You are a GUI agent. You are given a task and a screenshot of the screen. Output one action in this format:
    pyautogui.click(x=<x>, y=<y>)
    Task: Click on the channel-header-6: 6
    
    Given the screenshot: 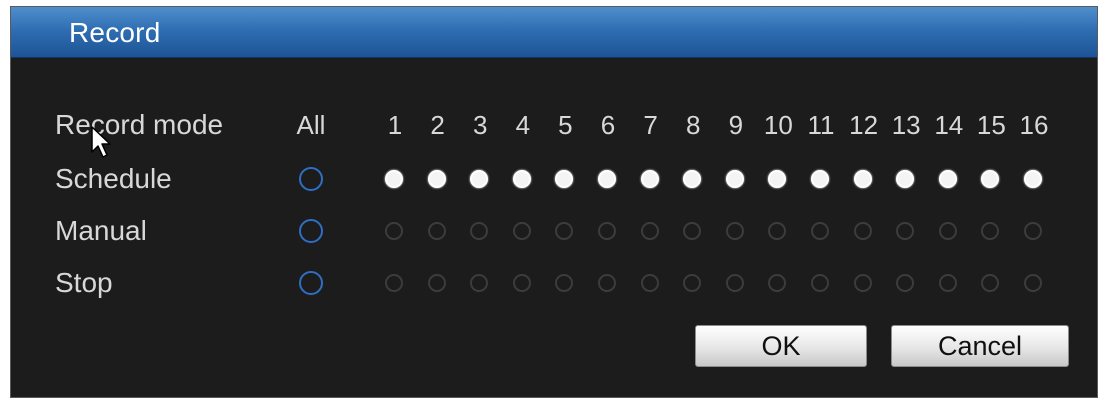 What is the action you would take?
    pyautogui.click(x=608, y=125)
    